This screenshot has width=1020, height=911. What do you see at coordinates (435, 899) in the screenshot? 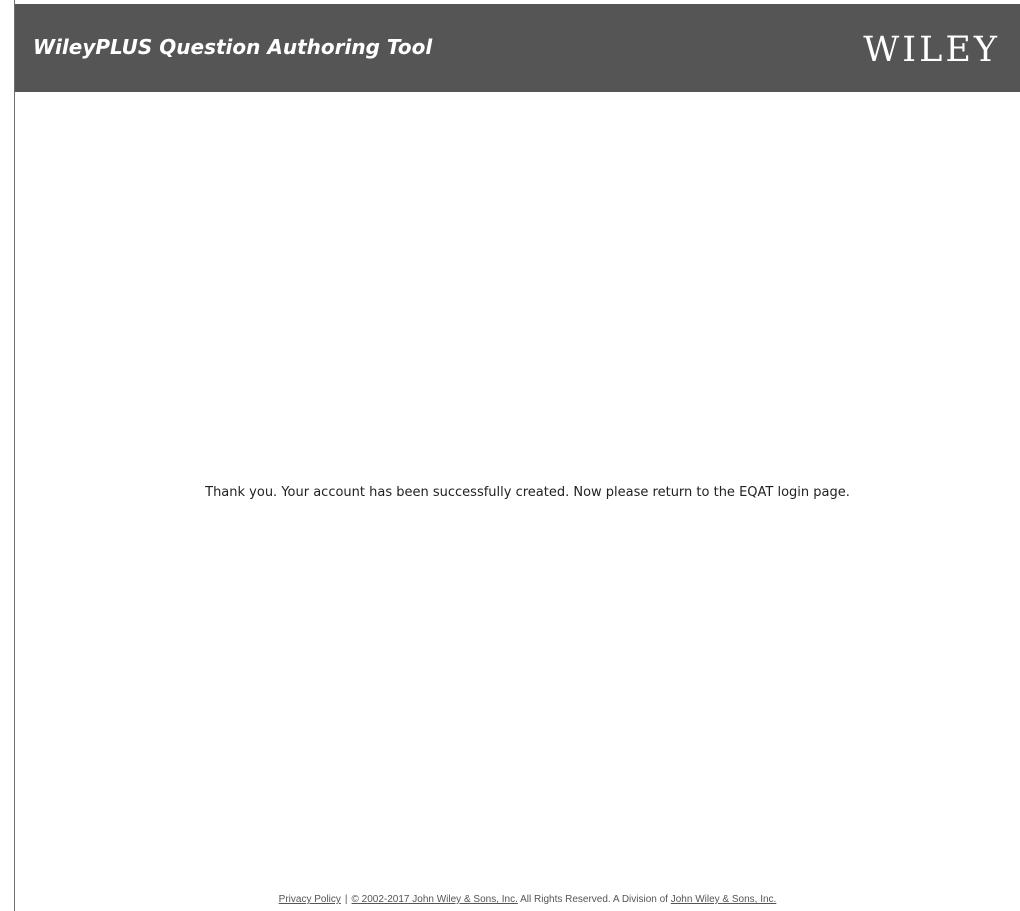
I see `copyright-link: © 2002-2017 John Wiley & Sons, Inc.` at bounding box center [435, 899].